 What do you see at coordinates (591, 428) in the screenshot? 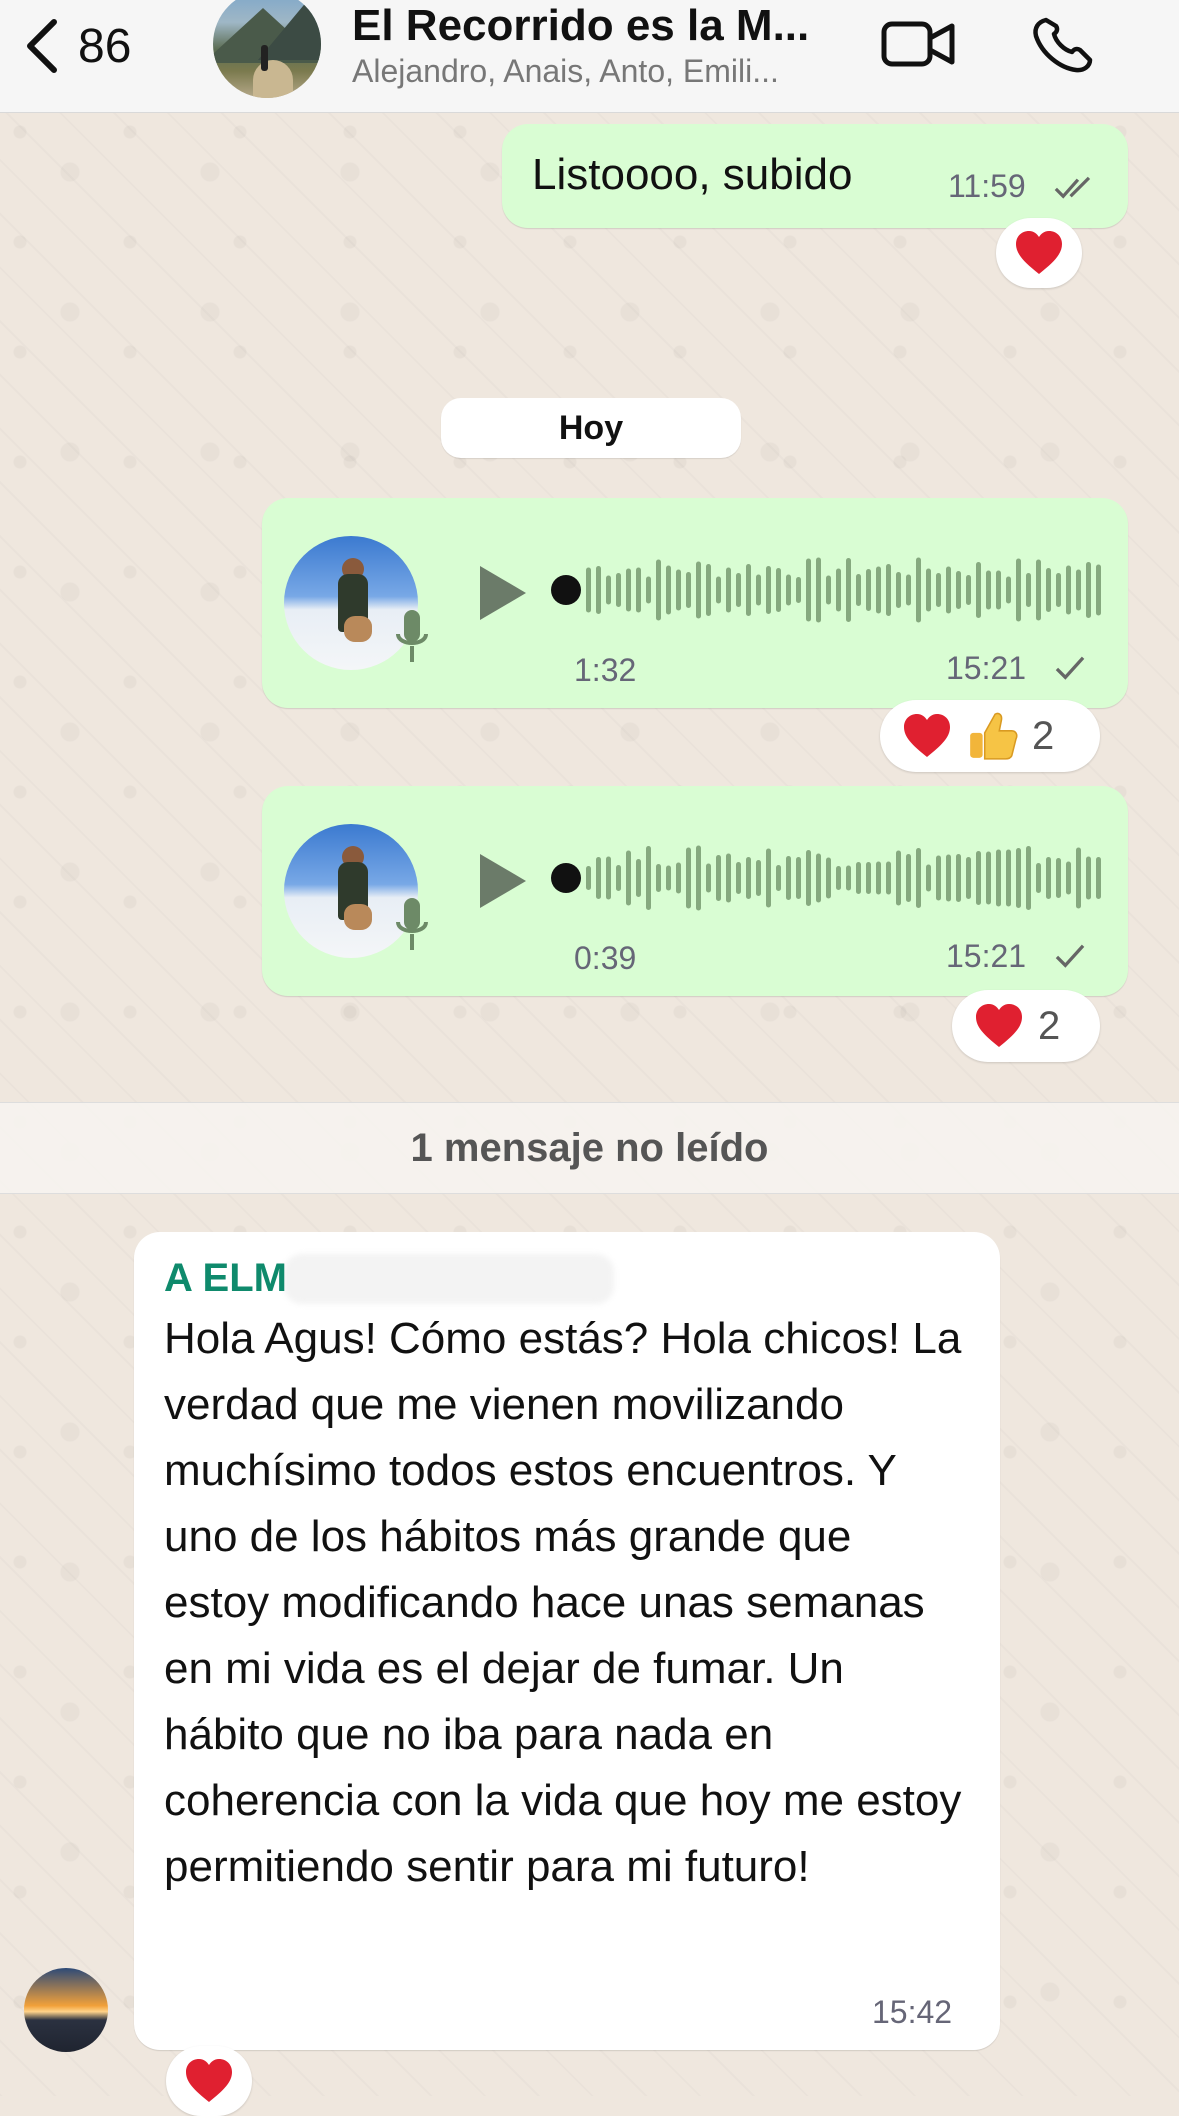
I see `date-separator: Hoy` at bounding box center [591, 428].